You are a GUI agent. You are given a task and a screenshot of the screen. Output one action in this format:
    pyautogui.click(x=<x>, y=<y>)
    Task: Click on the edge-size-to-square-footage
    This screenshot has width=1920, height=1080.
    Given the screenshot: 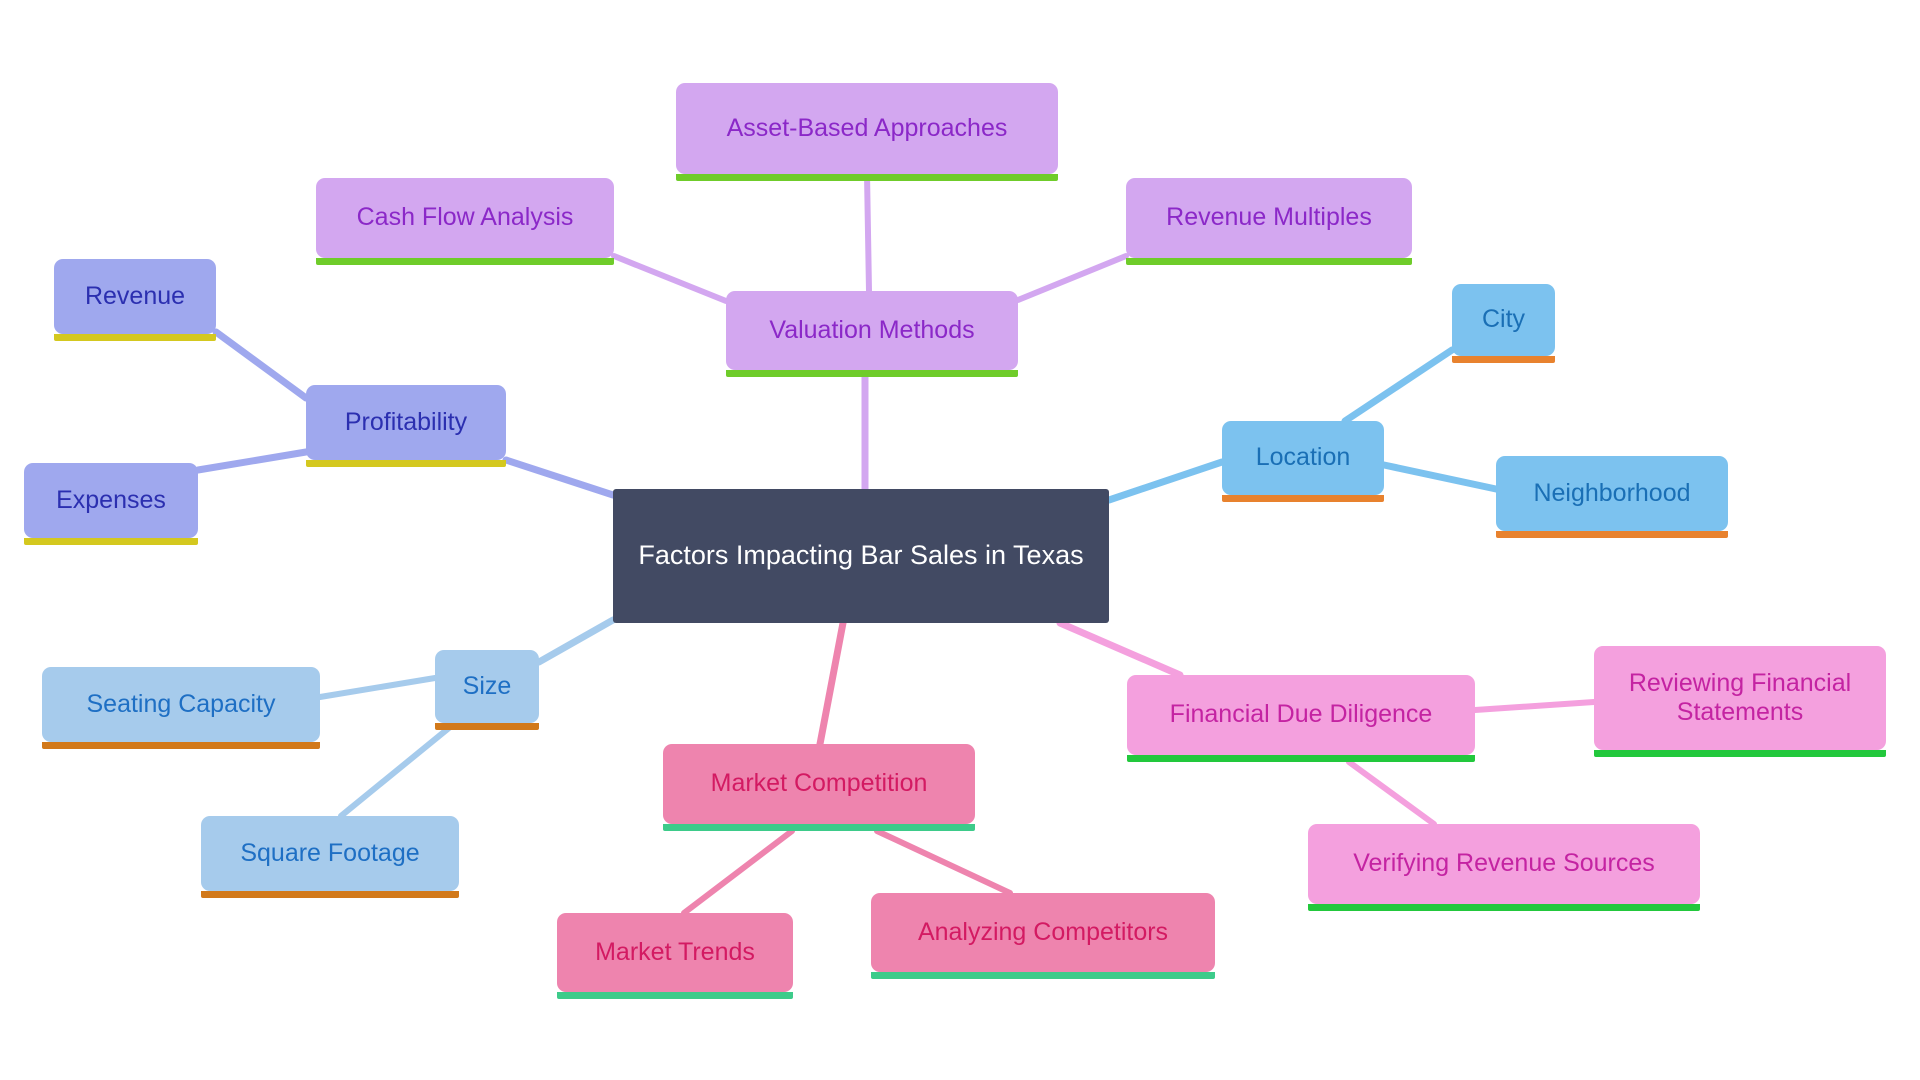 What is the action you would take?
    pyautogui.click(x=398, y=769)
    